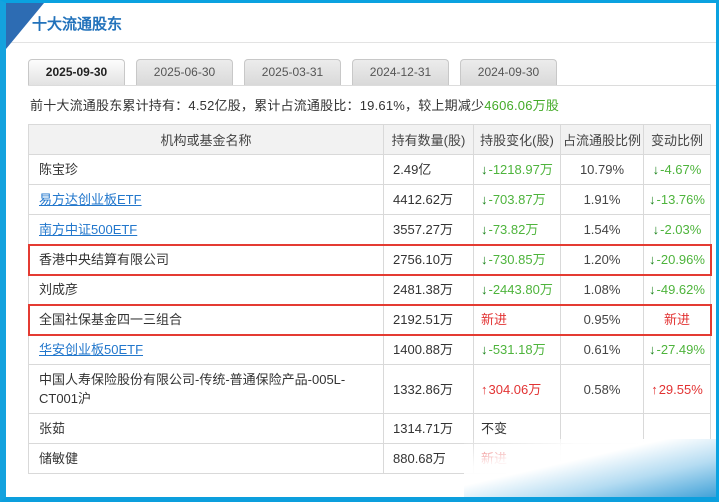 This screenshot has height=502, width=719. Describe the element at coordinates (214, 105) in the screenshot. I see `summary-holding-value: 4.52亿股` at that location.